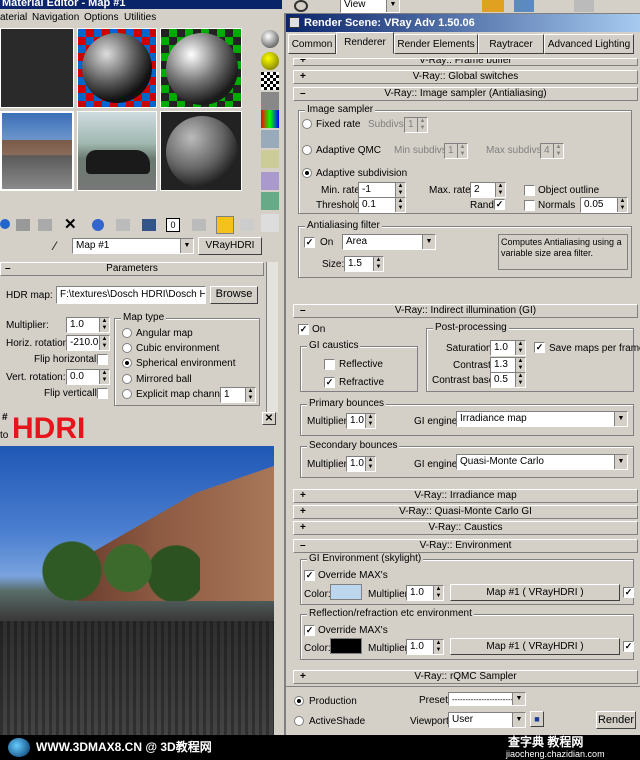  Describe the element at coordinates (493, 6) in the screenshot. I see `quick-render-icon` at that location.